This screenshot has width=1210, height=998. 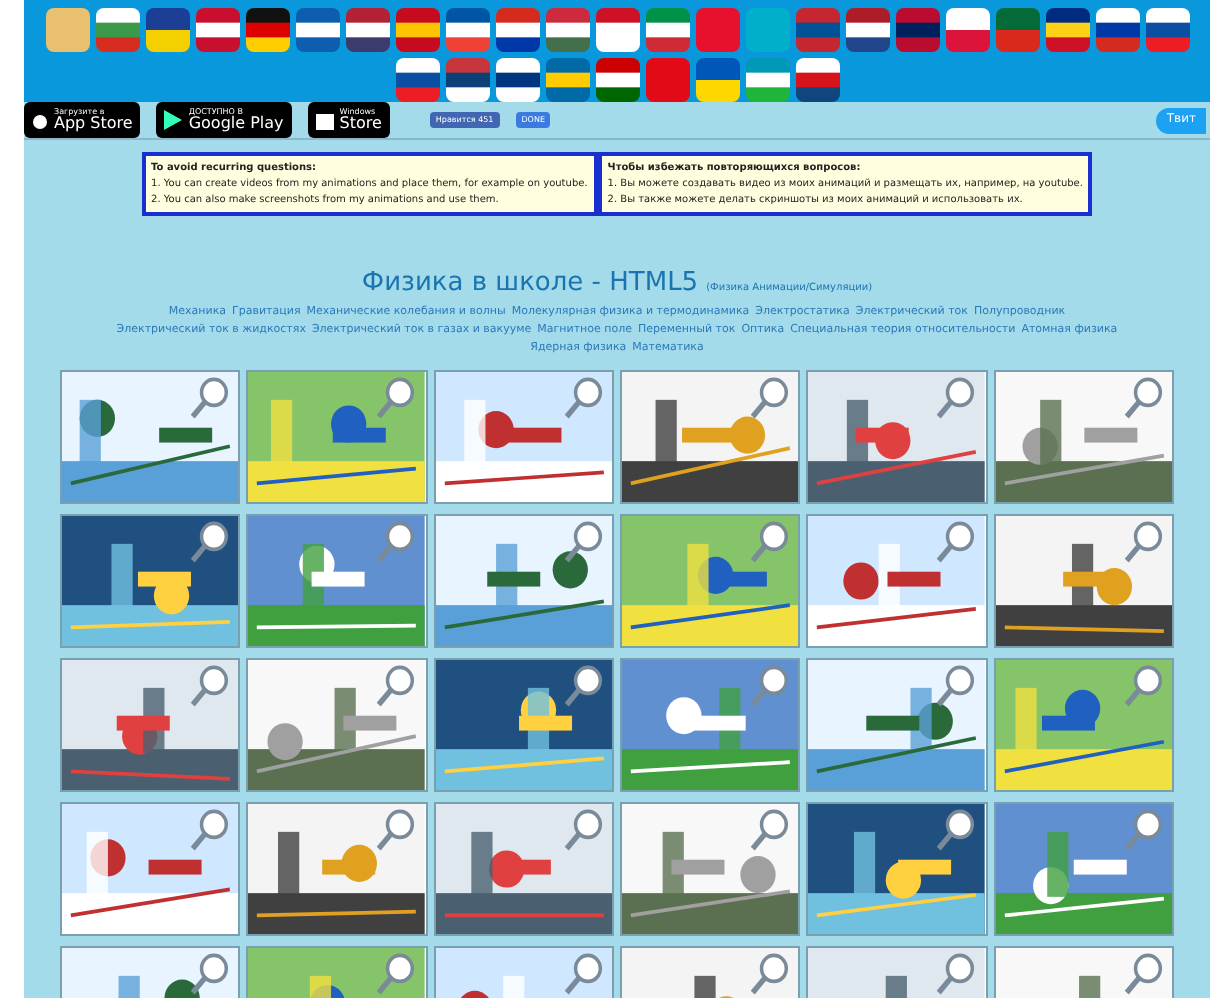 I want to click on play-icon, so click(x=173, y=120).